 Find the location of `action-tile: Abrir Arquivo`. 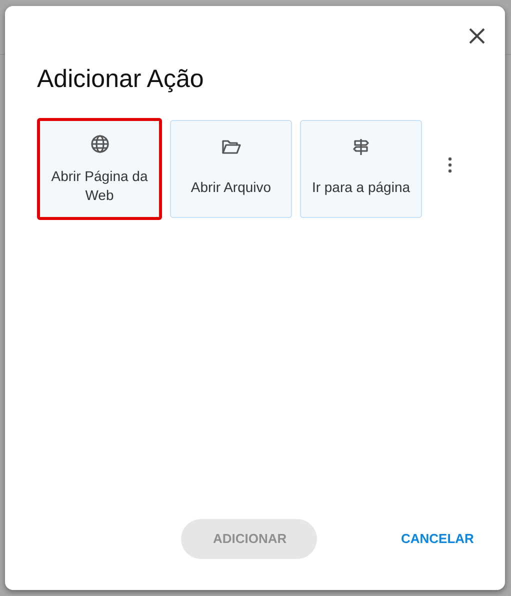

action-tile: Abrir Arquivo is located at coordinates (231, 169).